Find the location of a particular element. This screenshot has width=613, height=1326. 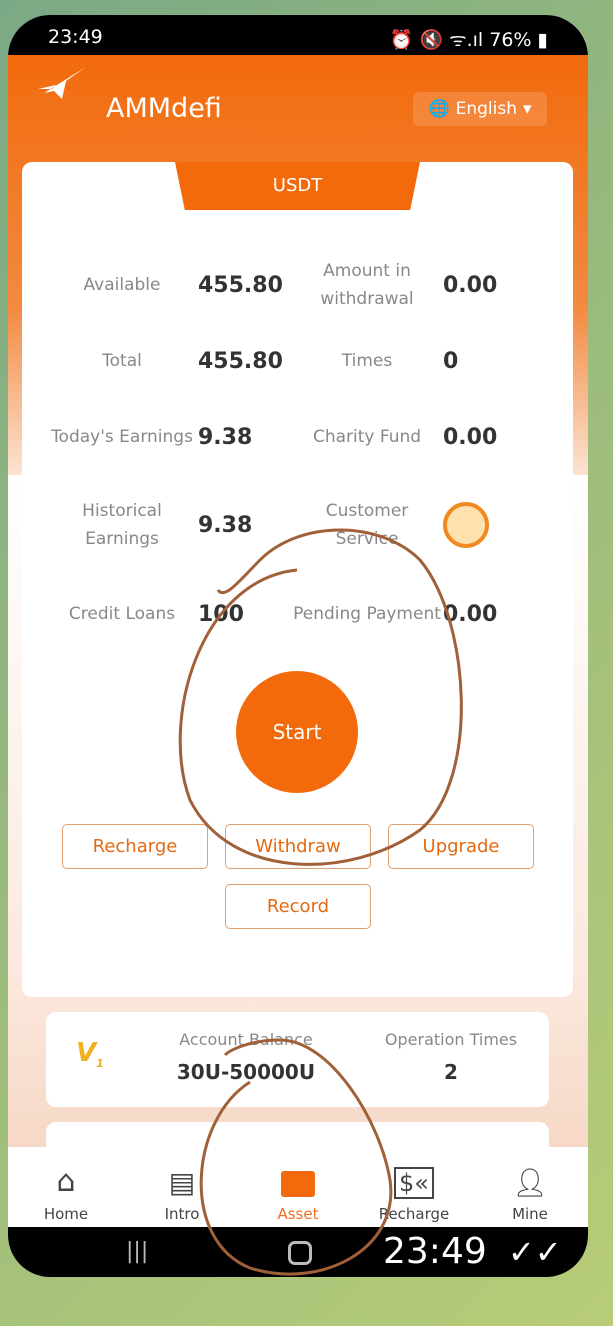

dollar-recharge-icon: $« is located at coordinates (414, 1183).